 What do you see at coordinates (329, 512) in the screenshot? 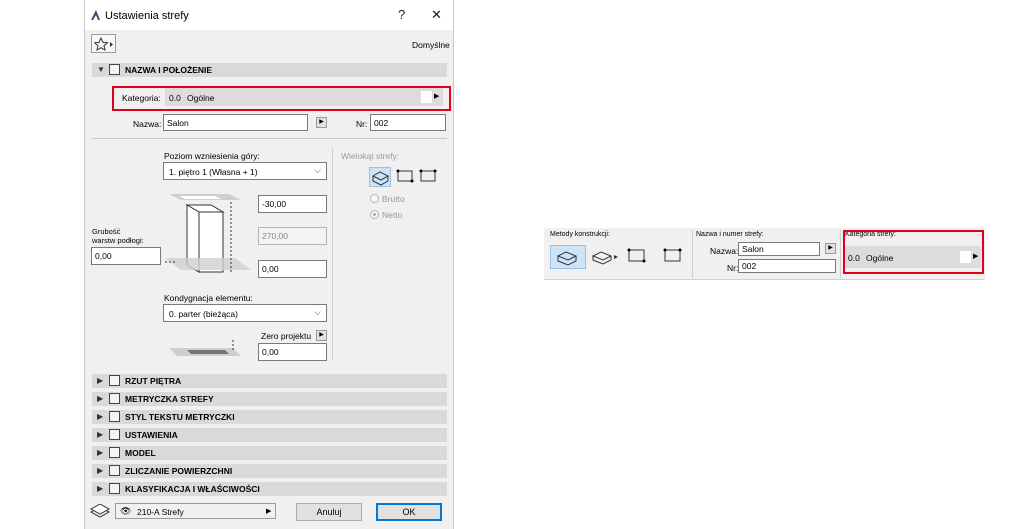
I see `cancel-button: Anuluj` at bounding box center [329, 512].